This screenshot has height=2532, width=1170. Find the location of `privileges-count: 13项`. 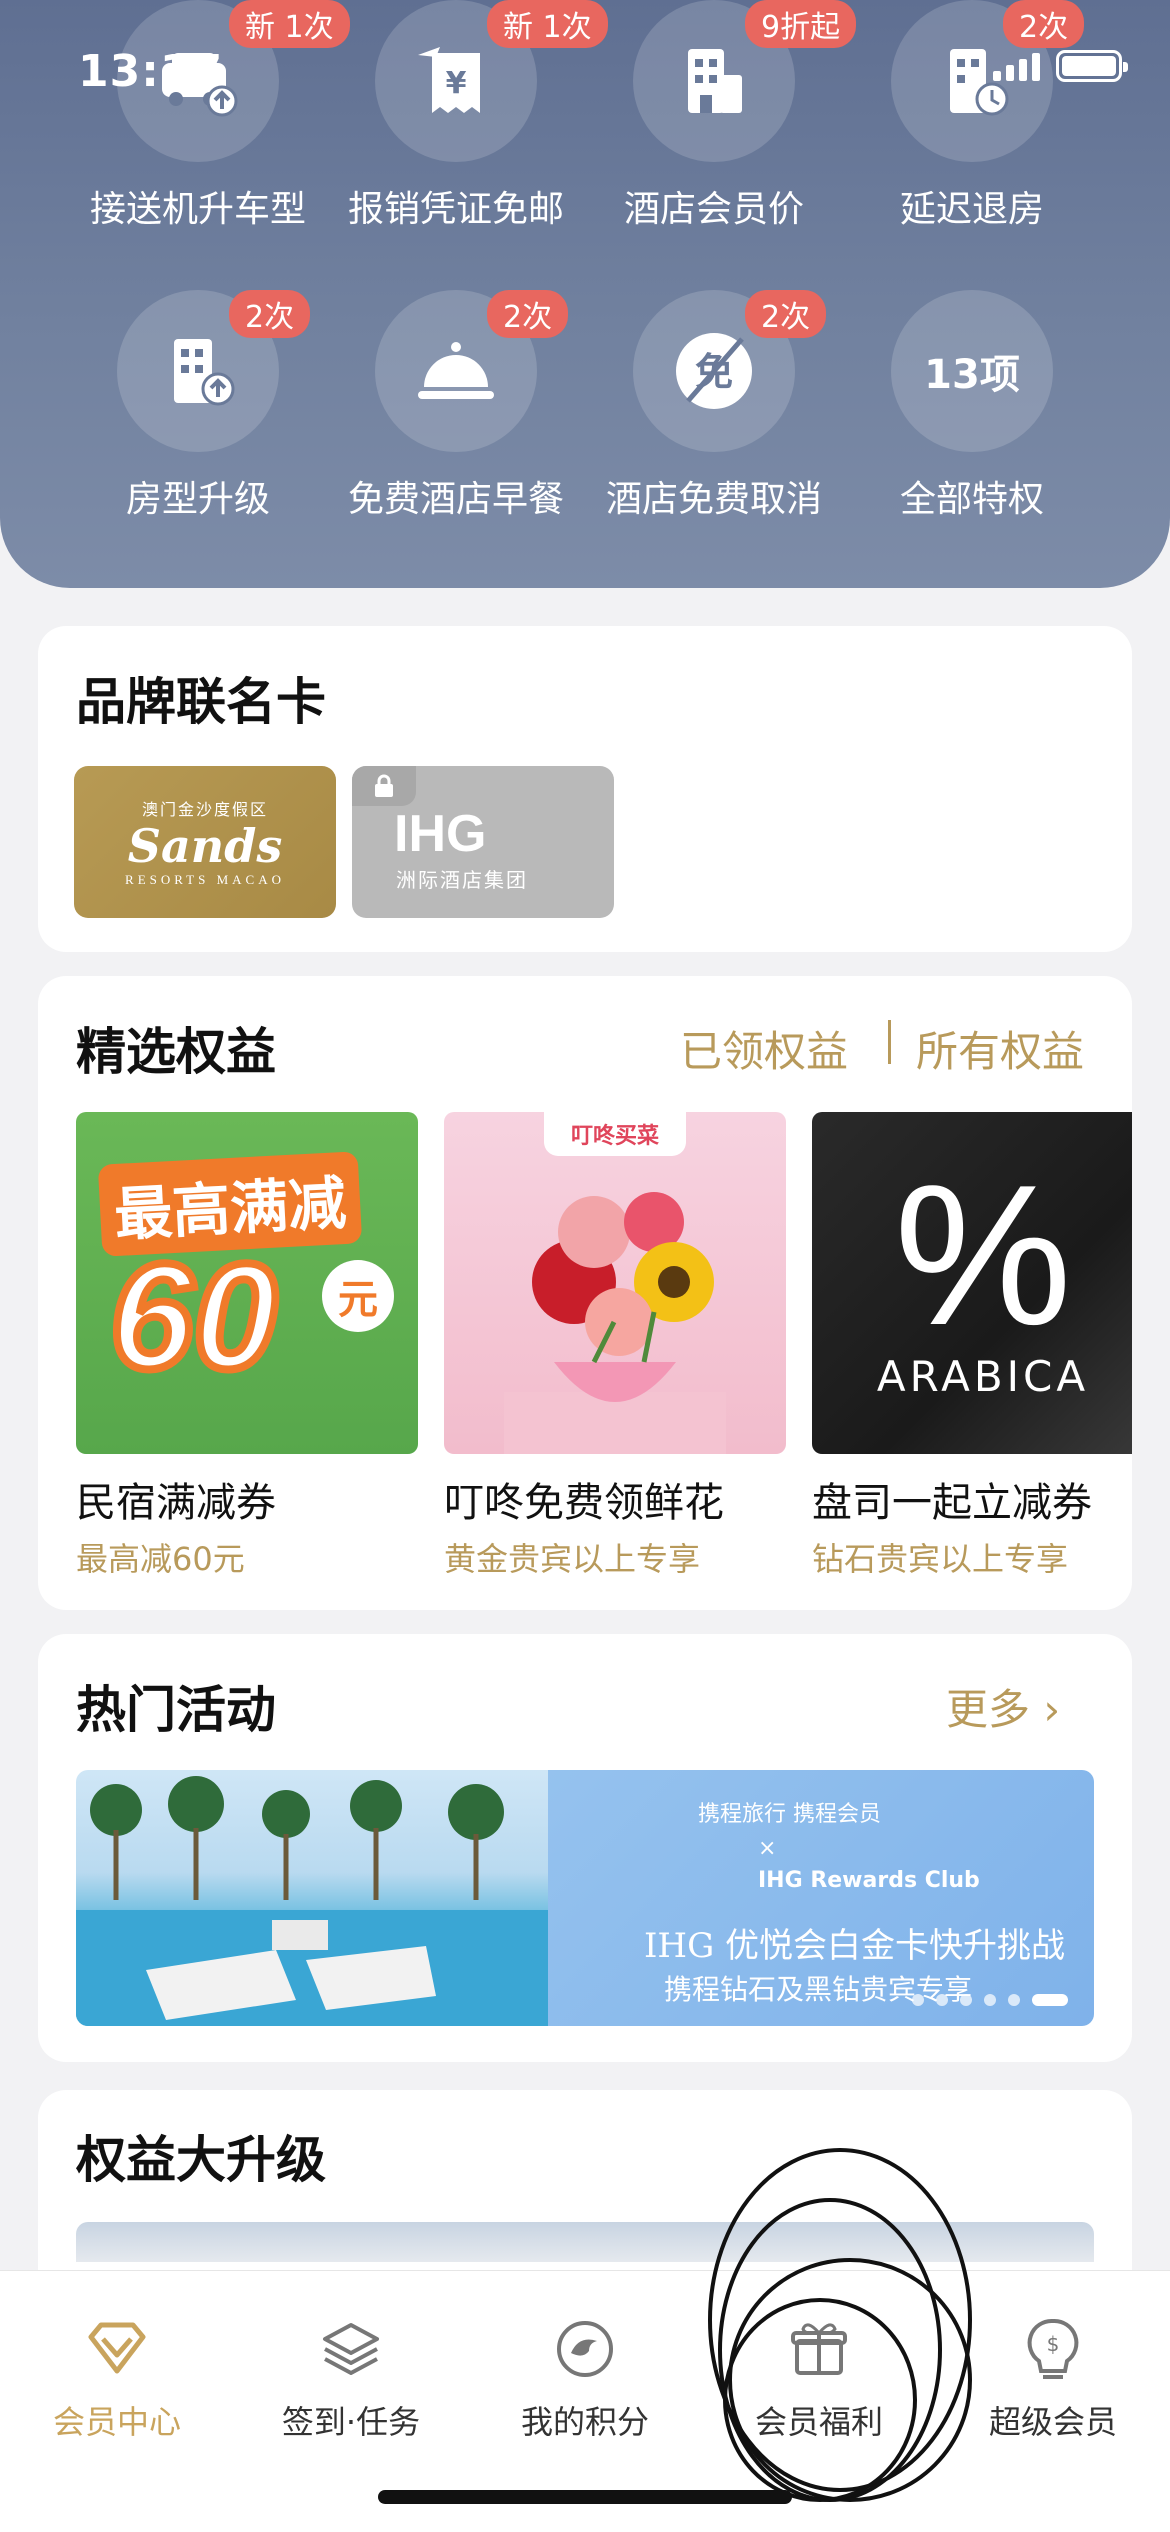

privileges-count: 13项 is located at coordinates (972, 375).